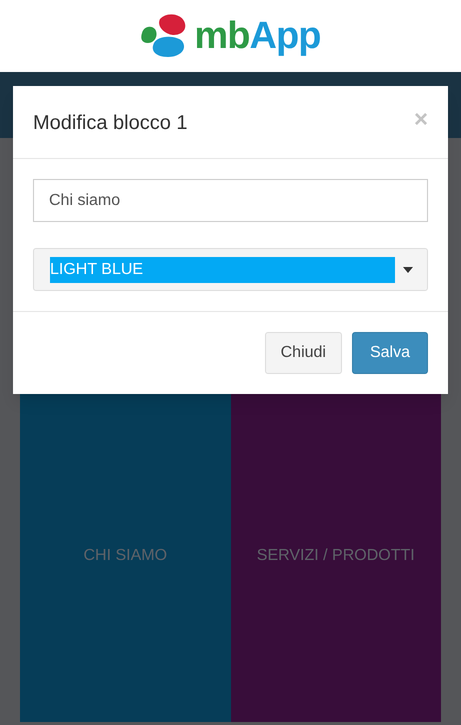  What do you see at coordinates (257, 36) in the screenshot?
I see `logo-text: mbApp` at bounding box center [257, 36].